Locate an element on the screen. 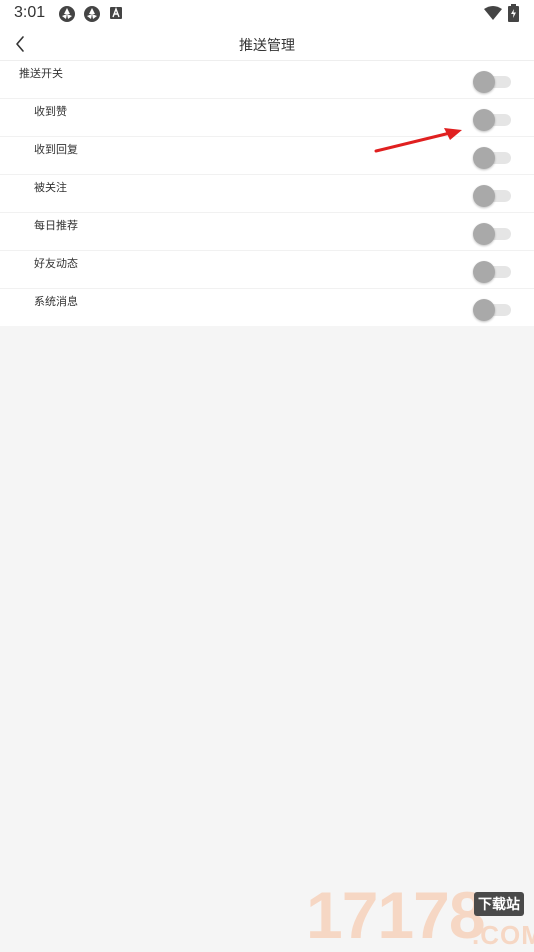 This screenshot has height=952, width=534. friend-activity-toggle is located at coordinates (492, 272).